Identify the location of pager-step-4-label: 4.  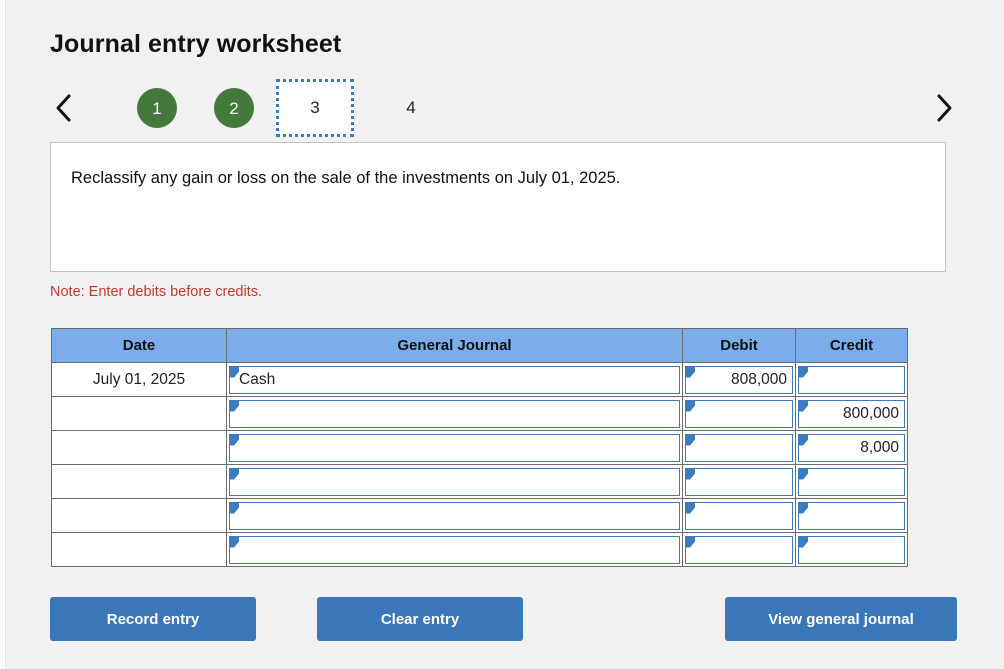
(411, 107).